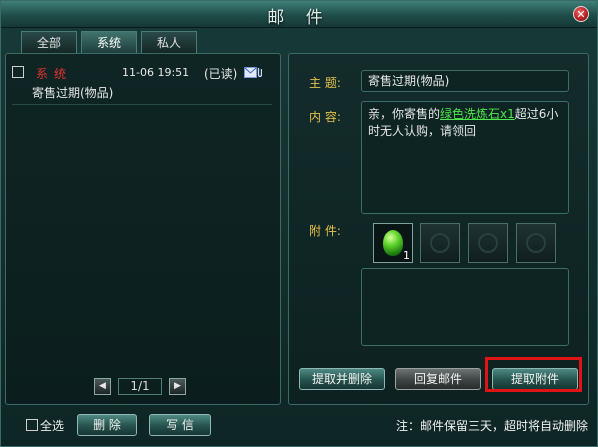  I want to click on window-title: 邮 件, so click(299, 18).